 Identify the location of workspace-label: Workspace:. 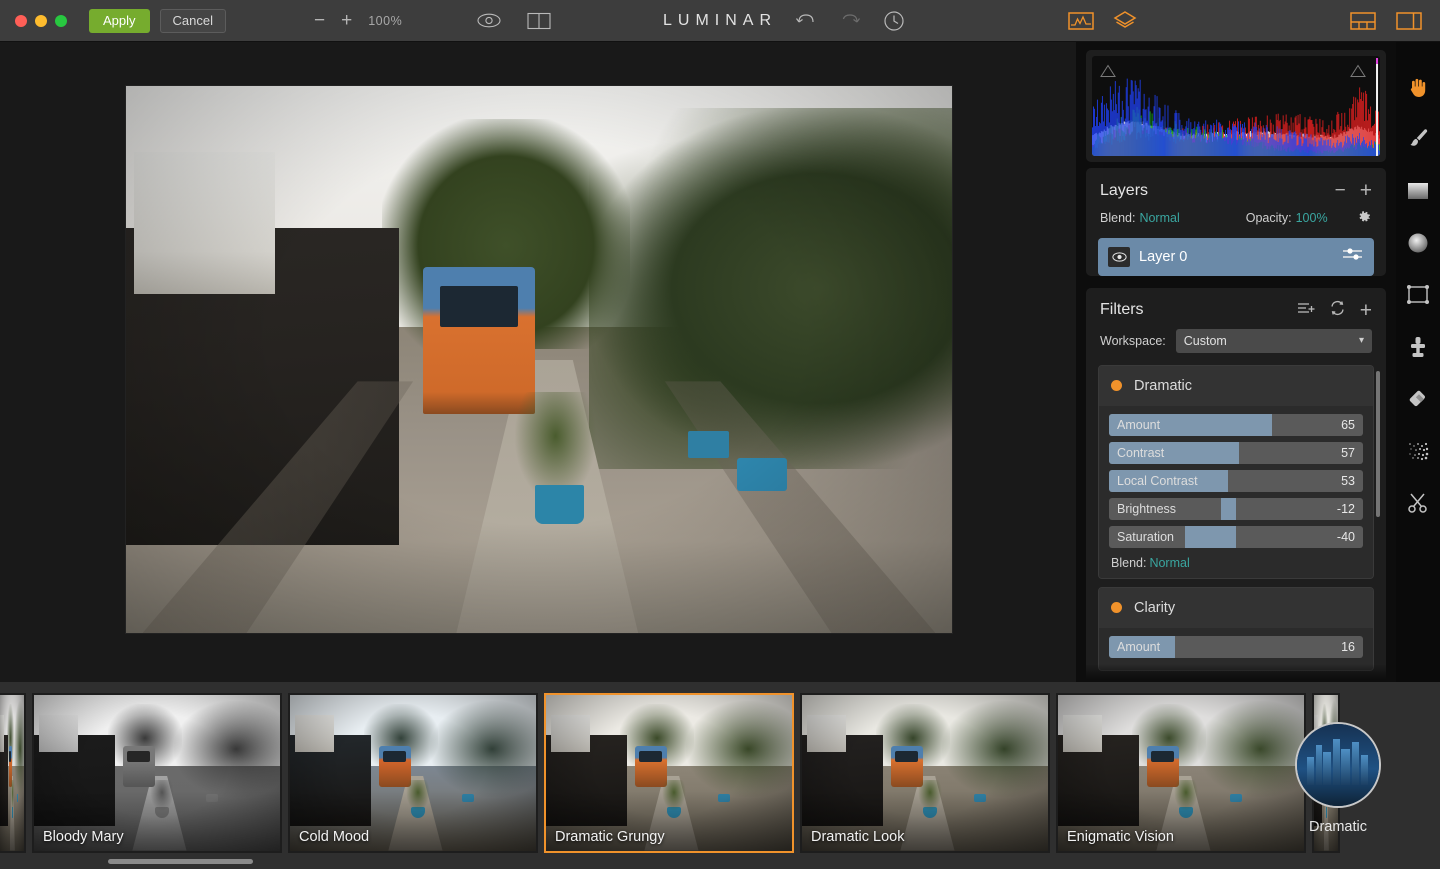
(1133, 340).